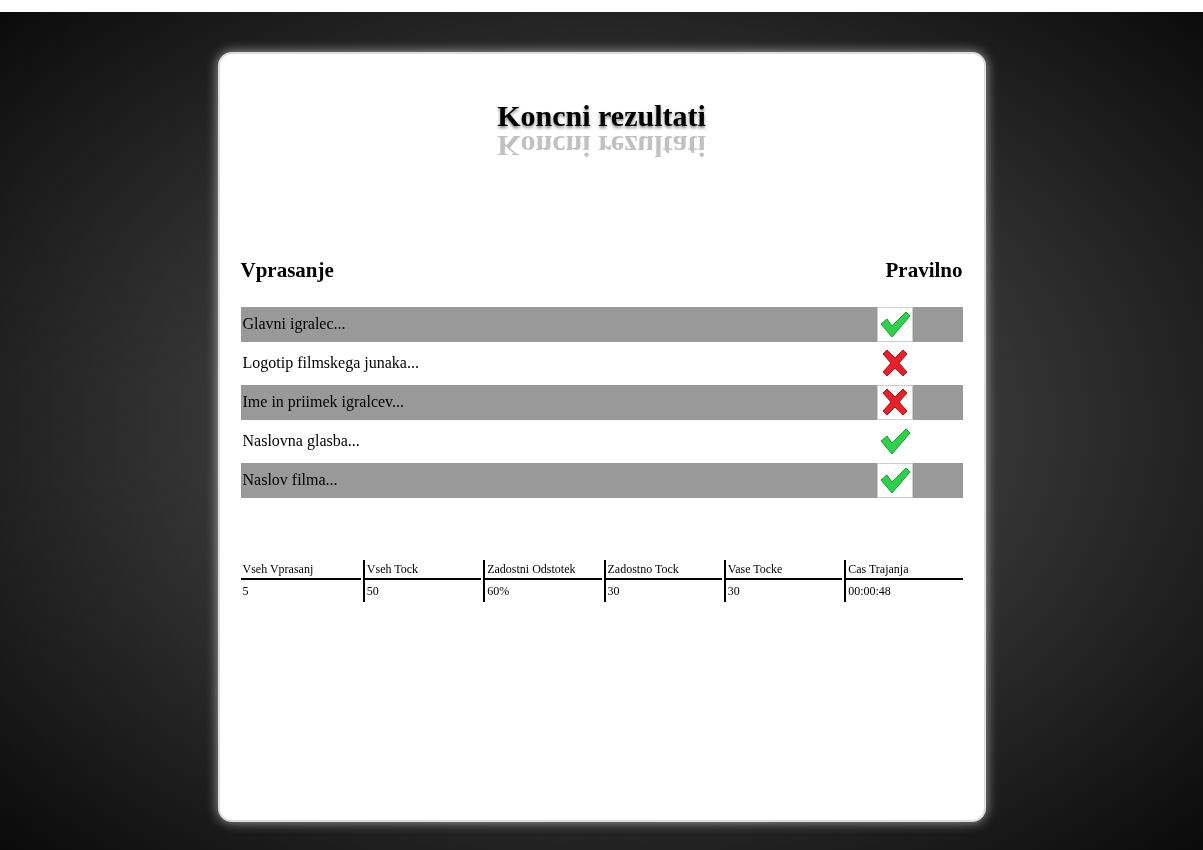  What do you see at coordinates (245, 591) in the screenshot?
I see `summary-value: 5` at bounding box center [245, 591].